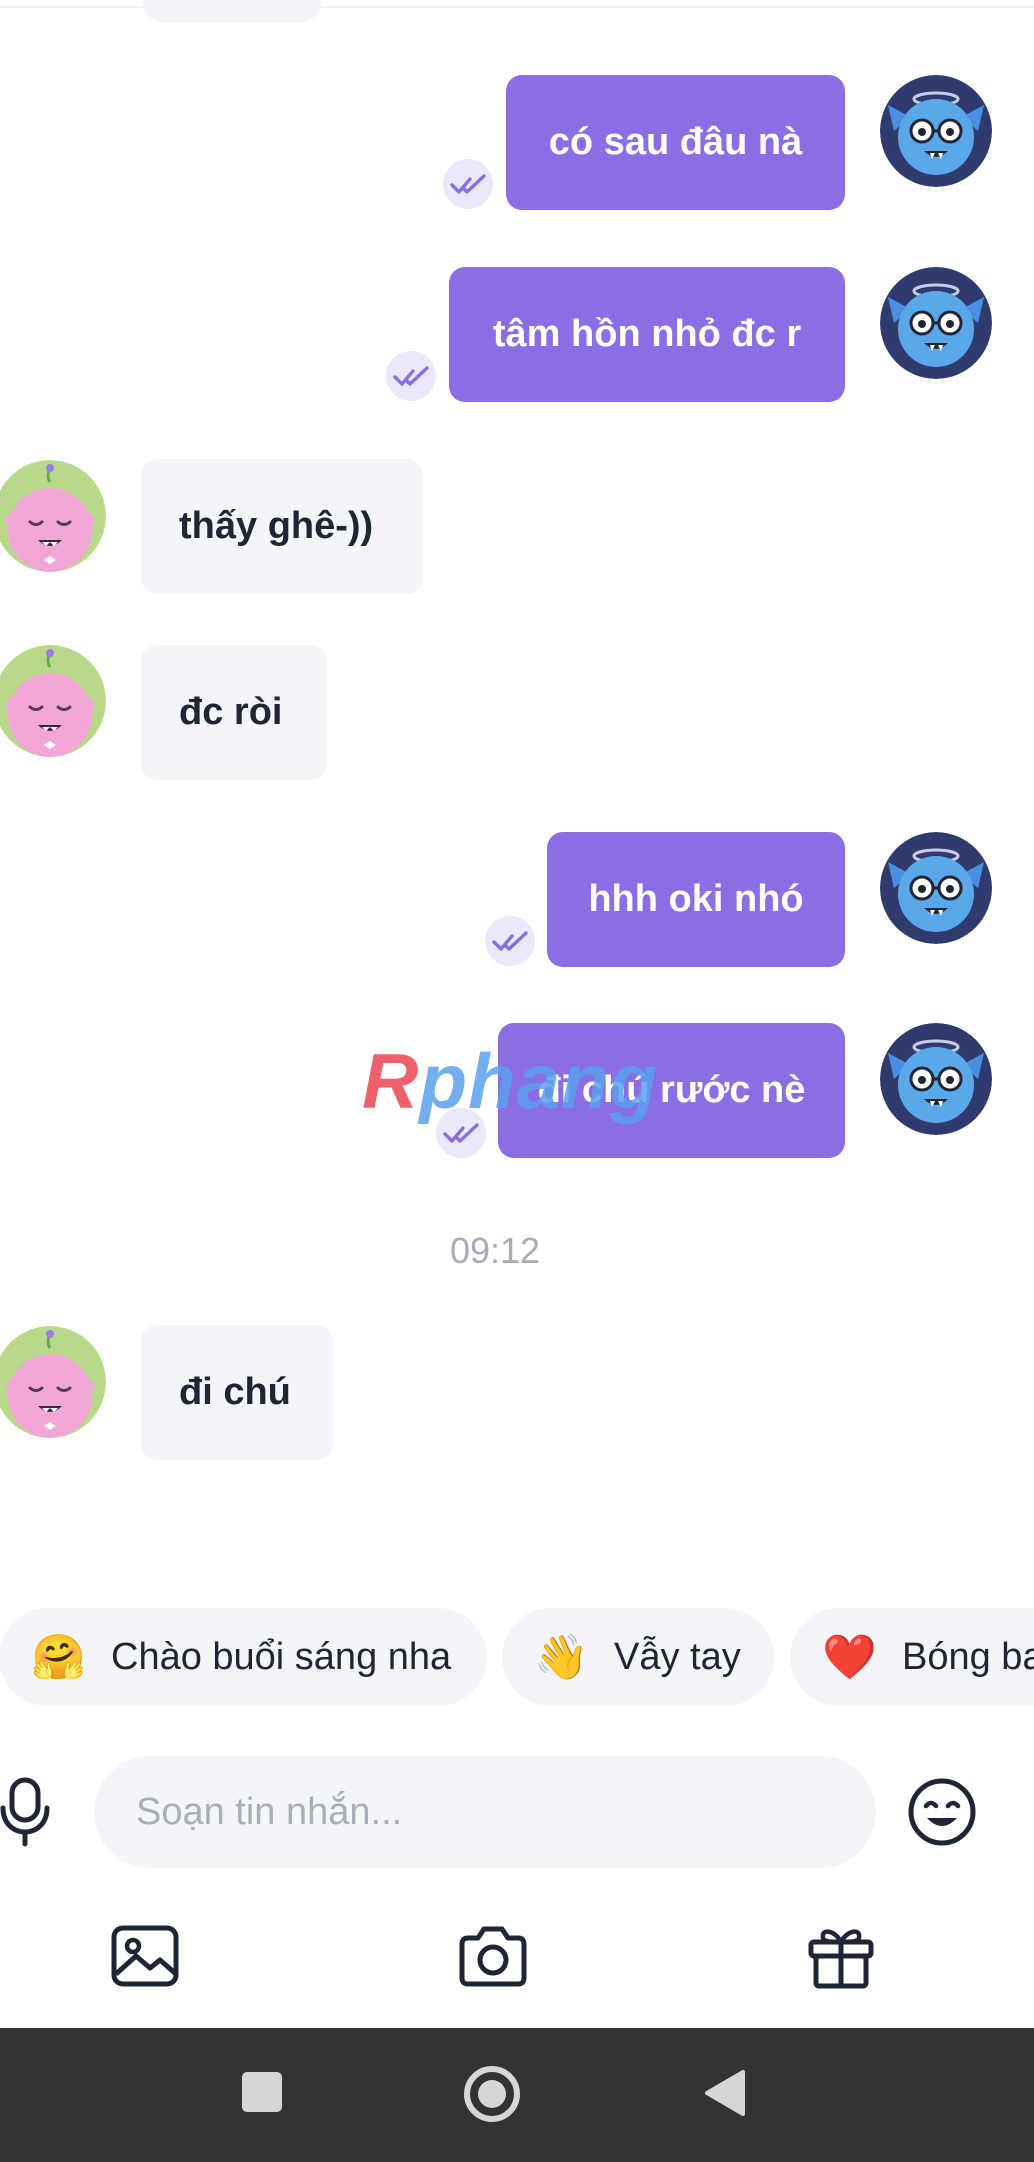 The image size is (1034, 2162). I want to click on quick-reply-wave: 👋 Vẫy tay, so click(638, 1657).